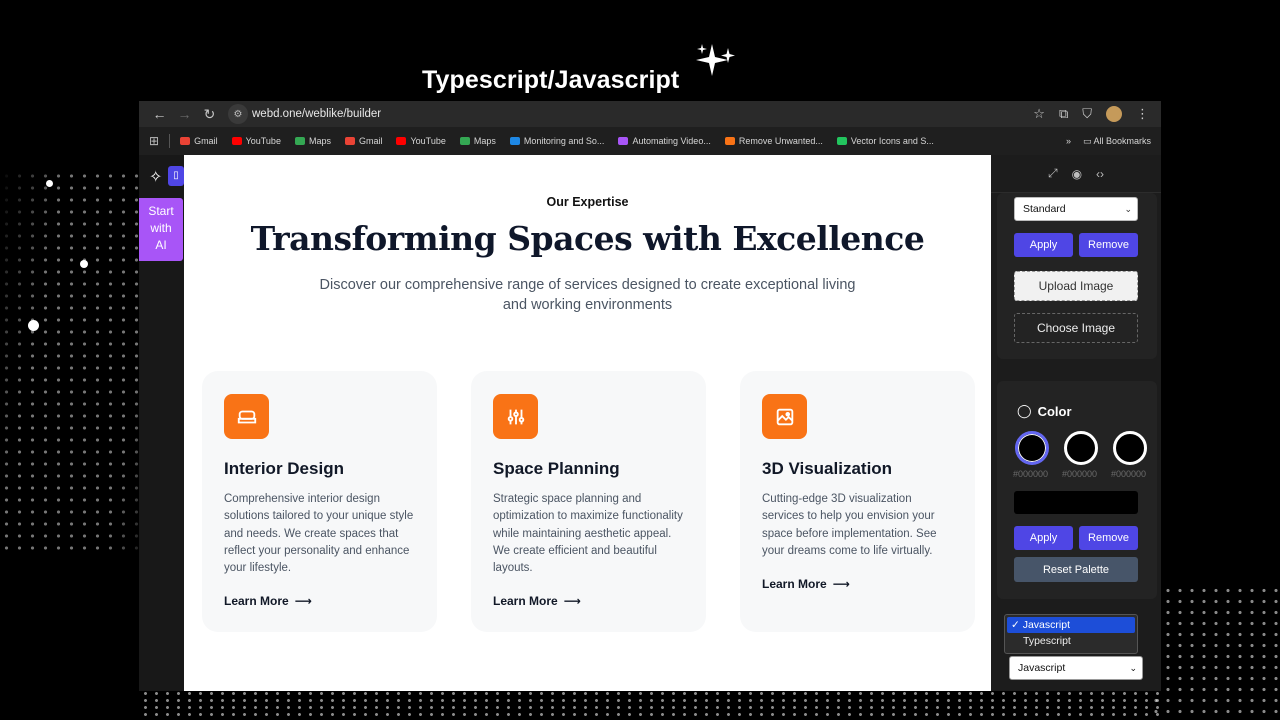 This screenshot has height=720, width=1280. What do you see at coordinates (1077, 174) in the screenshot?
I see `eye-icon: ◉` at bounding box center [1077, 174].